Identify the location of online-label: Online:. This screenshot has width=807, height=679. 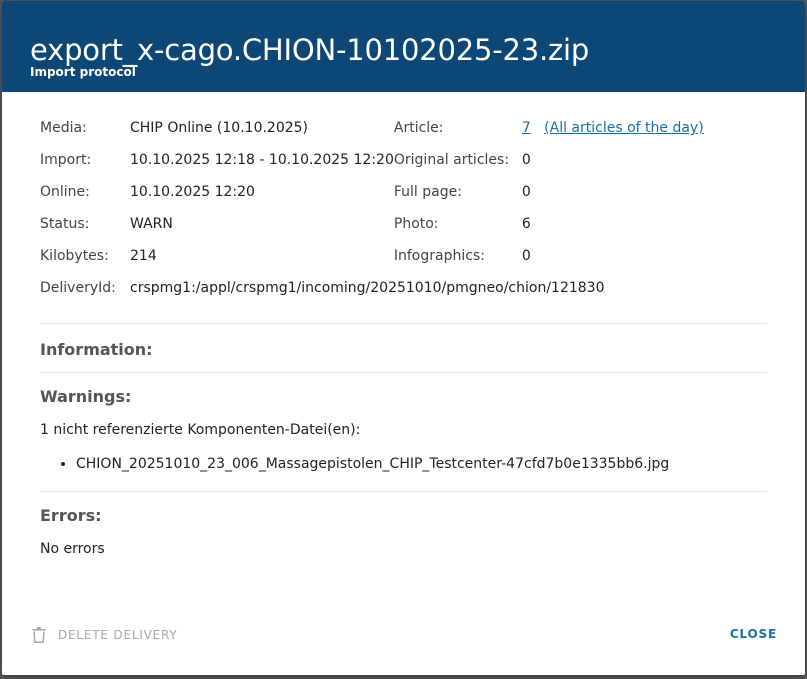
(65, 192).